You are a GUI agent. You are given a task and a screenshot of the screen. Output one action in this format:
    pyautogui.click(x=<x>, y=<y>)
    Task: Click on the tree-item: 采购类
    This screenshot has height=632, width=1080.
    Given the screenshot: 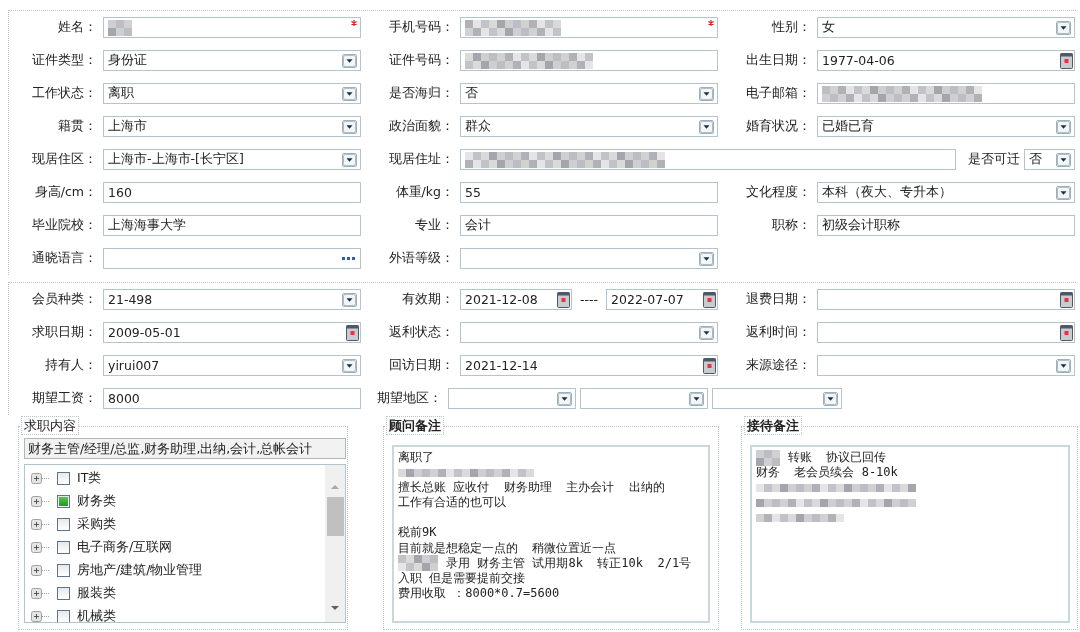 What is the action you would take?
    pyautogui.click(x=96, y=524)
    